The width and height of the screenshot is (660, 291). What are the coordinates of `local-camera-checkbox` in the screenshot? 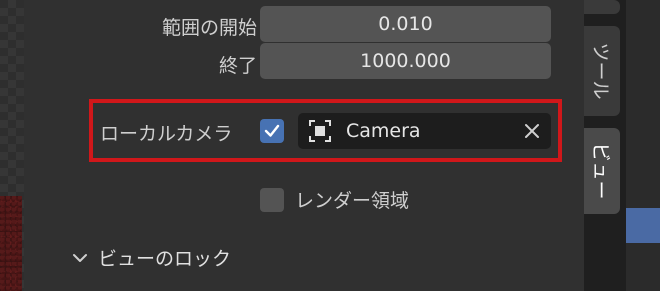 It's located at (272, 131).